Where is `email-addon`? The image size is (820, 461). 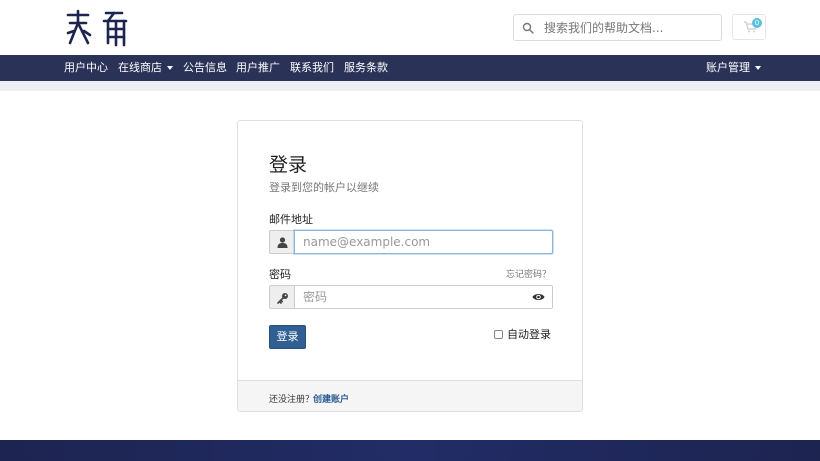 email-addon is located at coordinates (282, 242).